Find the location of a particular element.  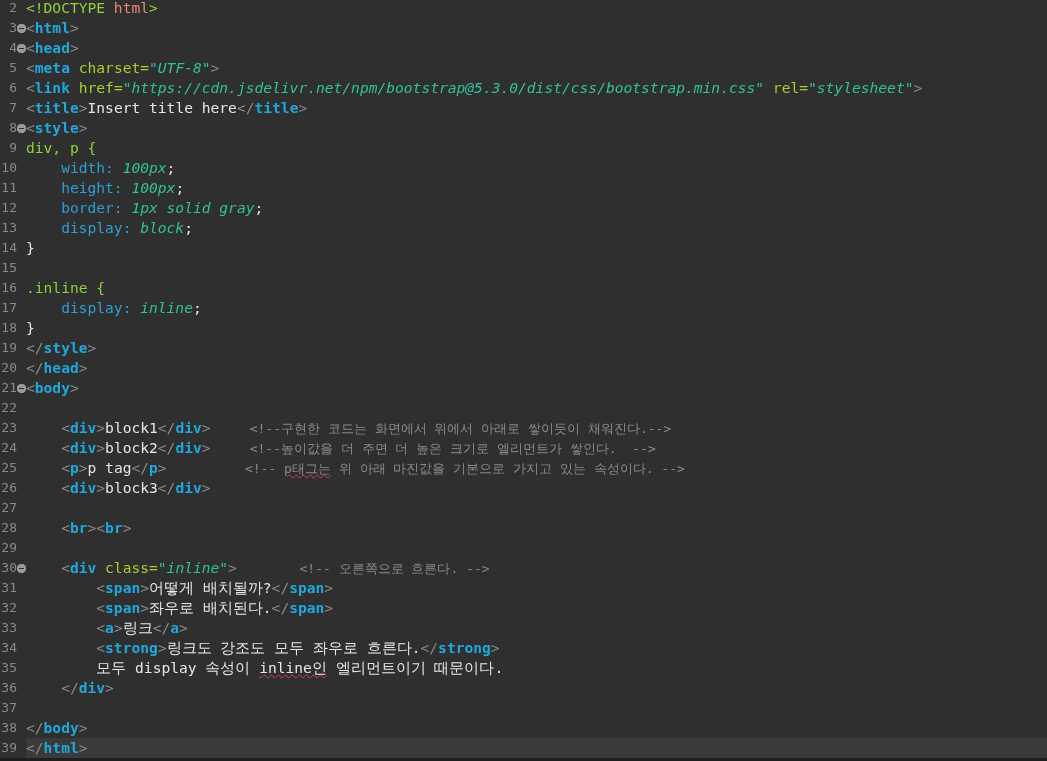

code-line: <body> is located at coordinates (52, 387).